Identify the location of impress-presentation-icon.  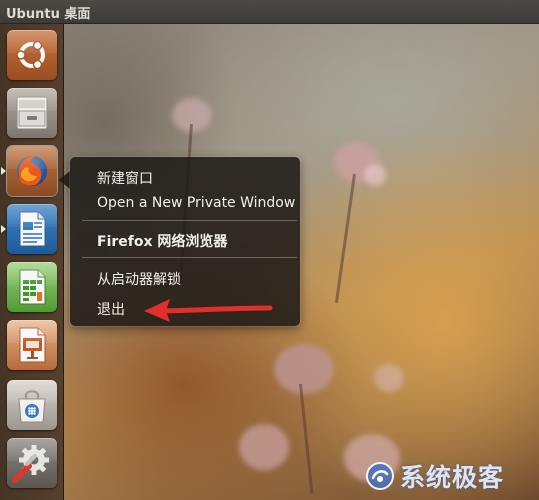
(32, 345).